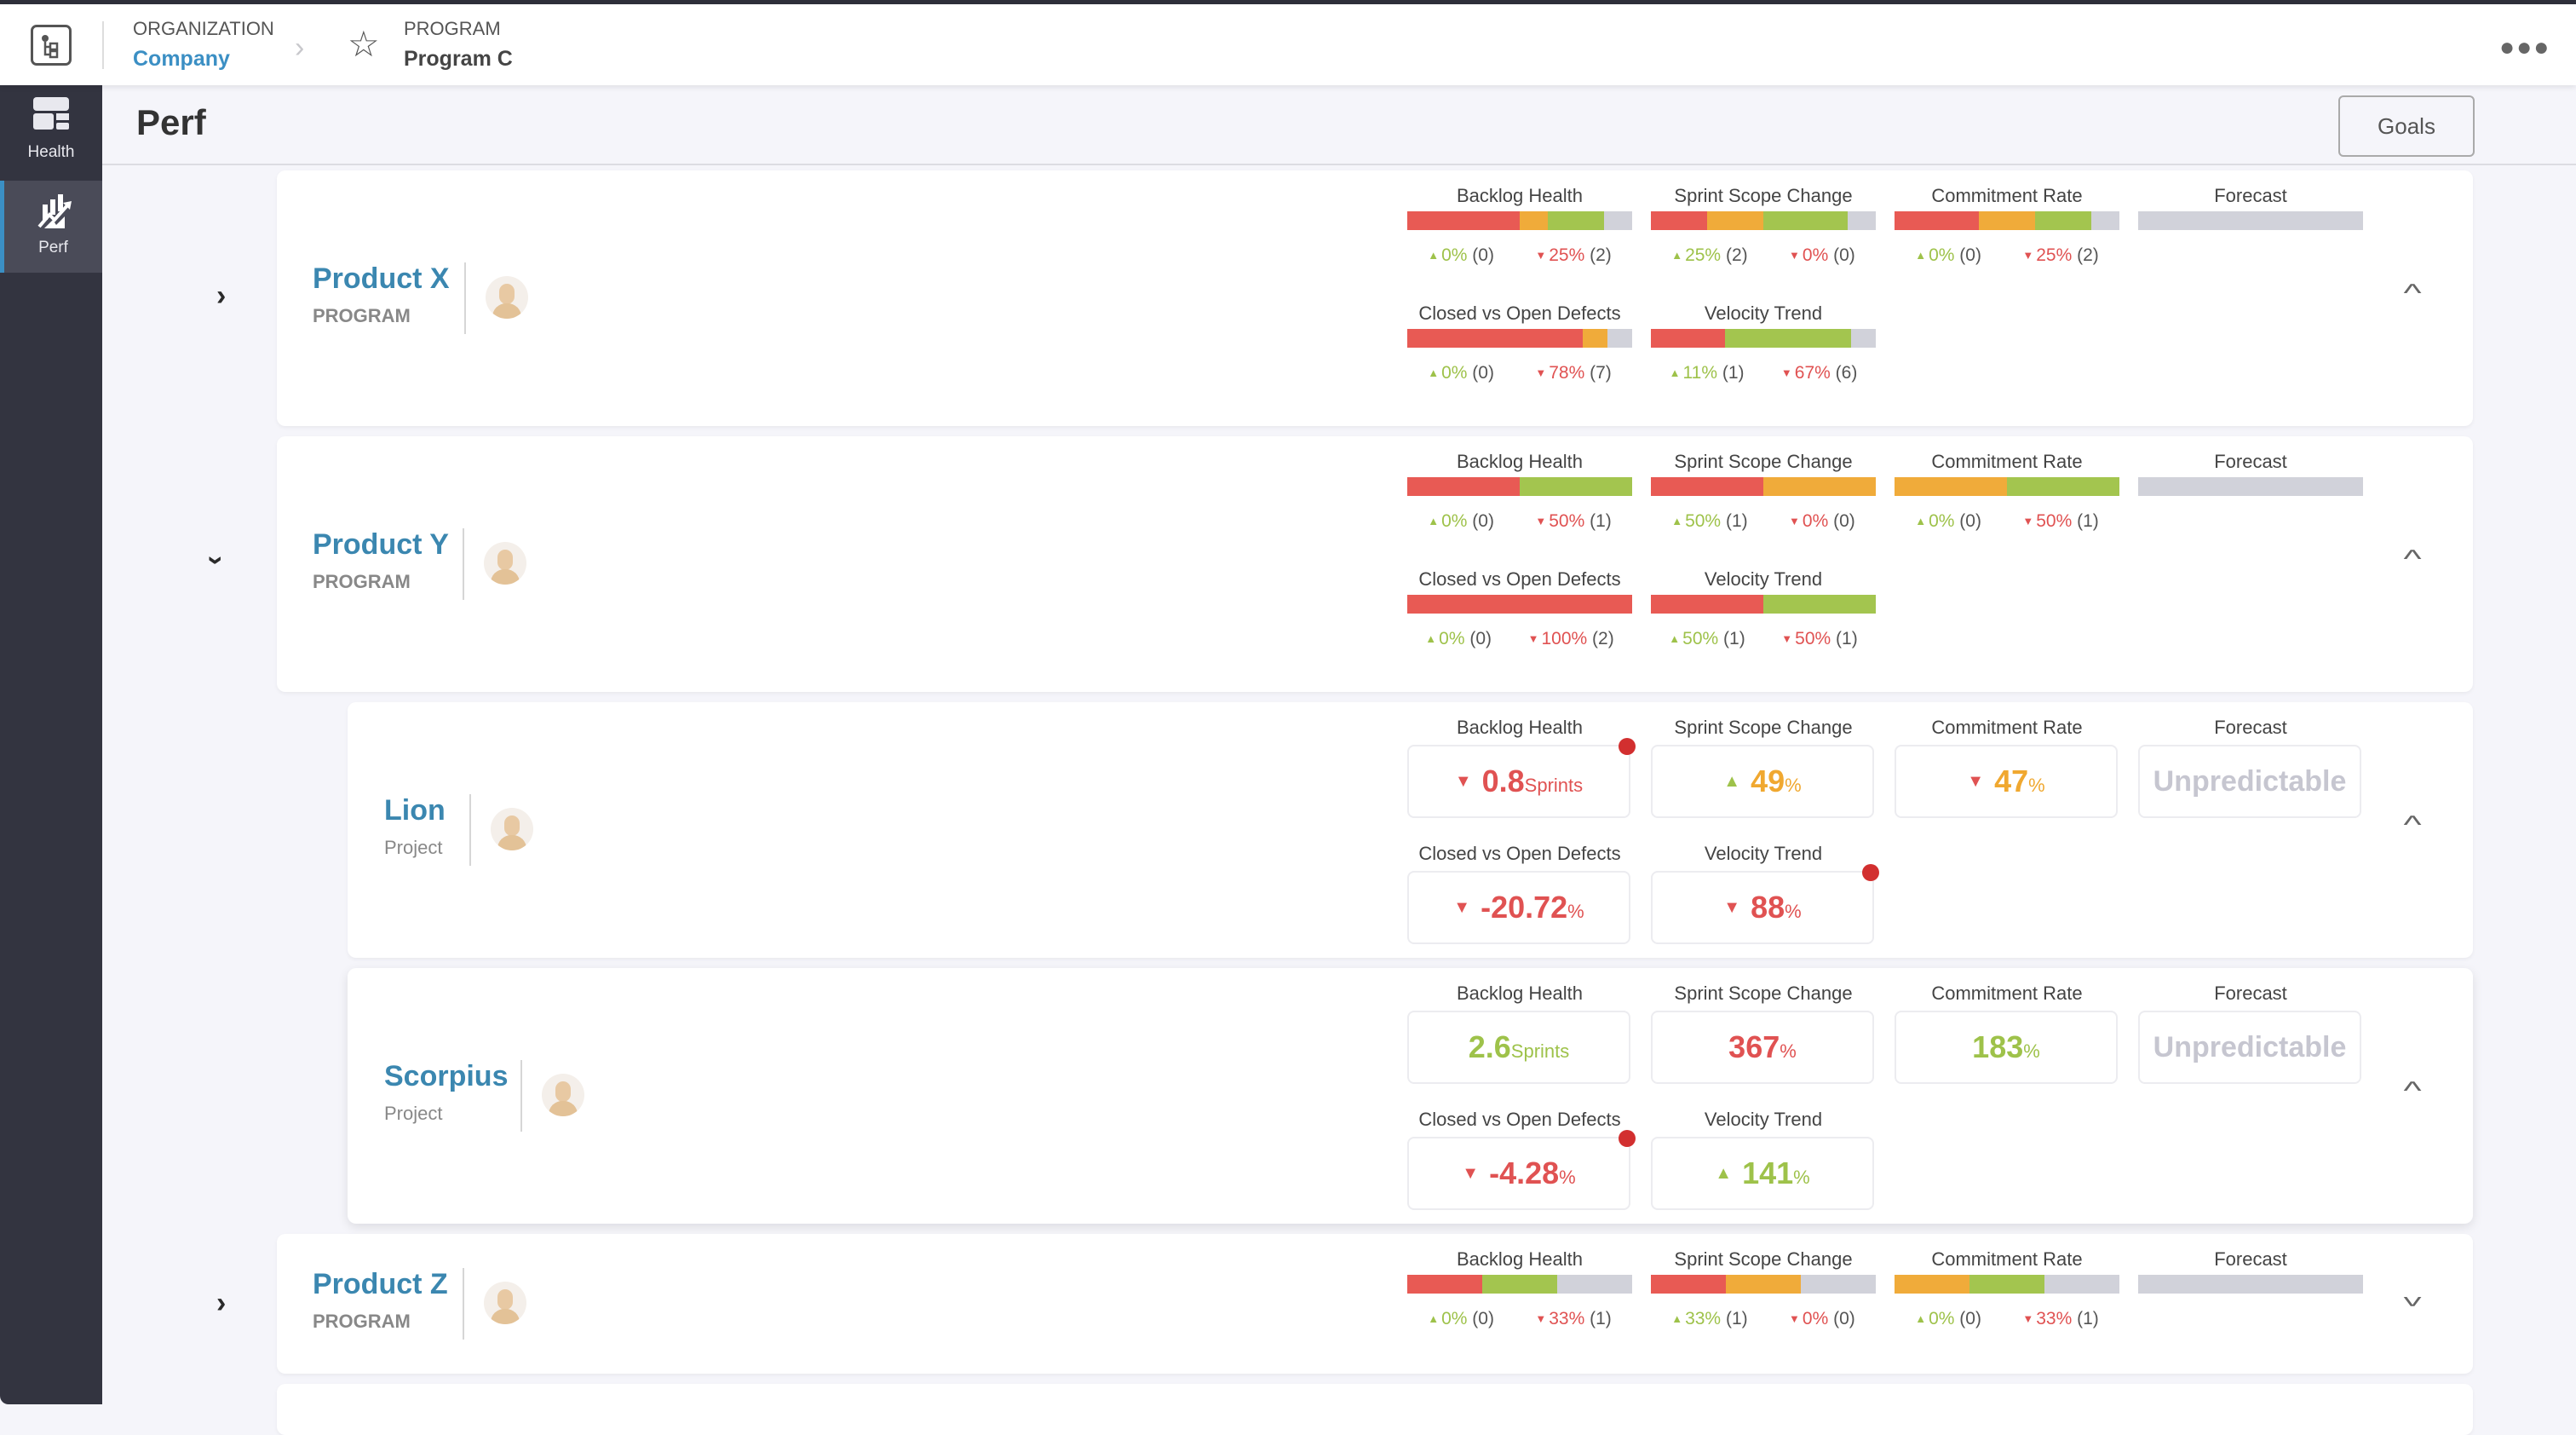  I want to click on bar-segment-gray, so click(2251, 486).